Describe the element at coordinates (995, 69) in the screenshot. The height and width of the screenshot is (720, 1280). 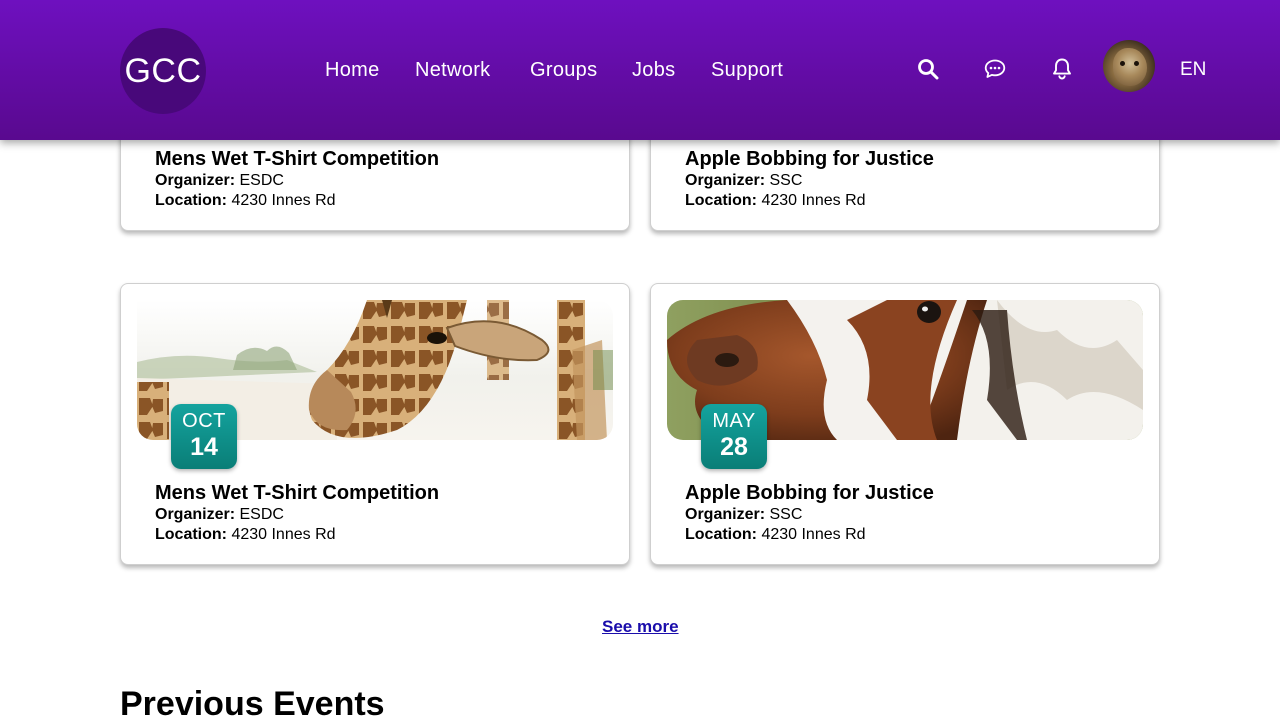
I see `chat-icon` at that location.